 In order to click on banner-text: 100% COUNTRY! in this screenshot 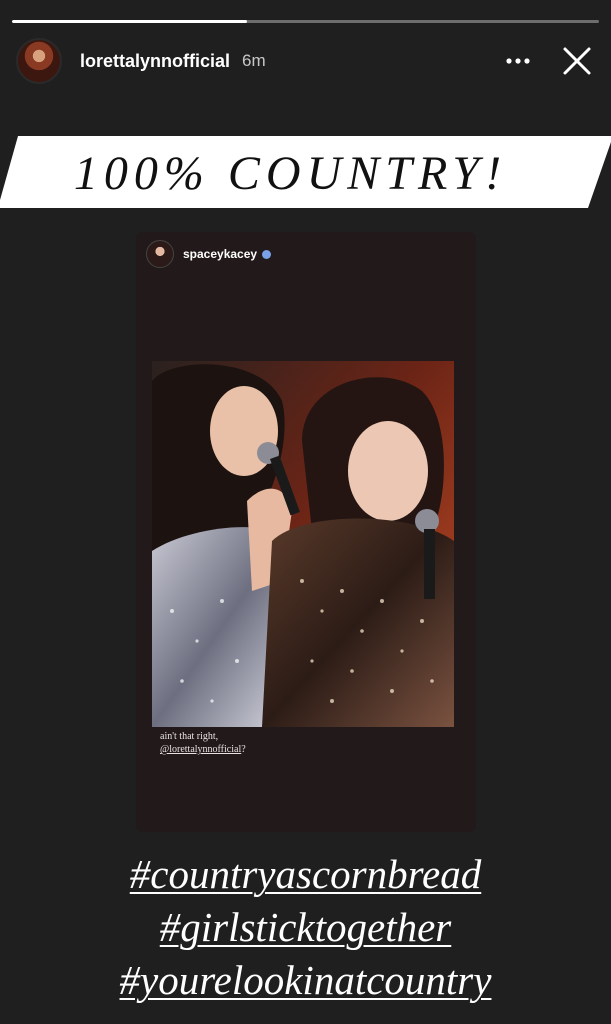, I will do `click(290, 173)`.